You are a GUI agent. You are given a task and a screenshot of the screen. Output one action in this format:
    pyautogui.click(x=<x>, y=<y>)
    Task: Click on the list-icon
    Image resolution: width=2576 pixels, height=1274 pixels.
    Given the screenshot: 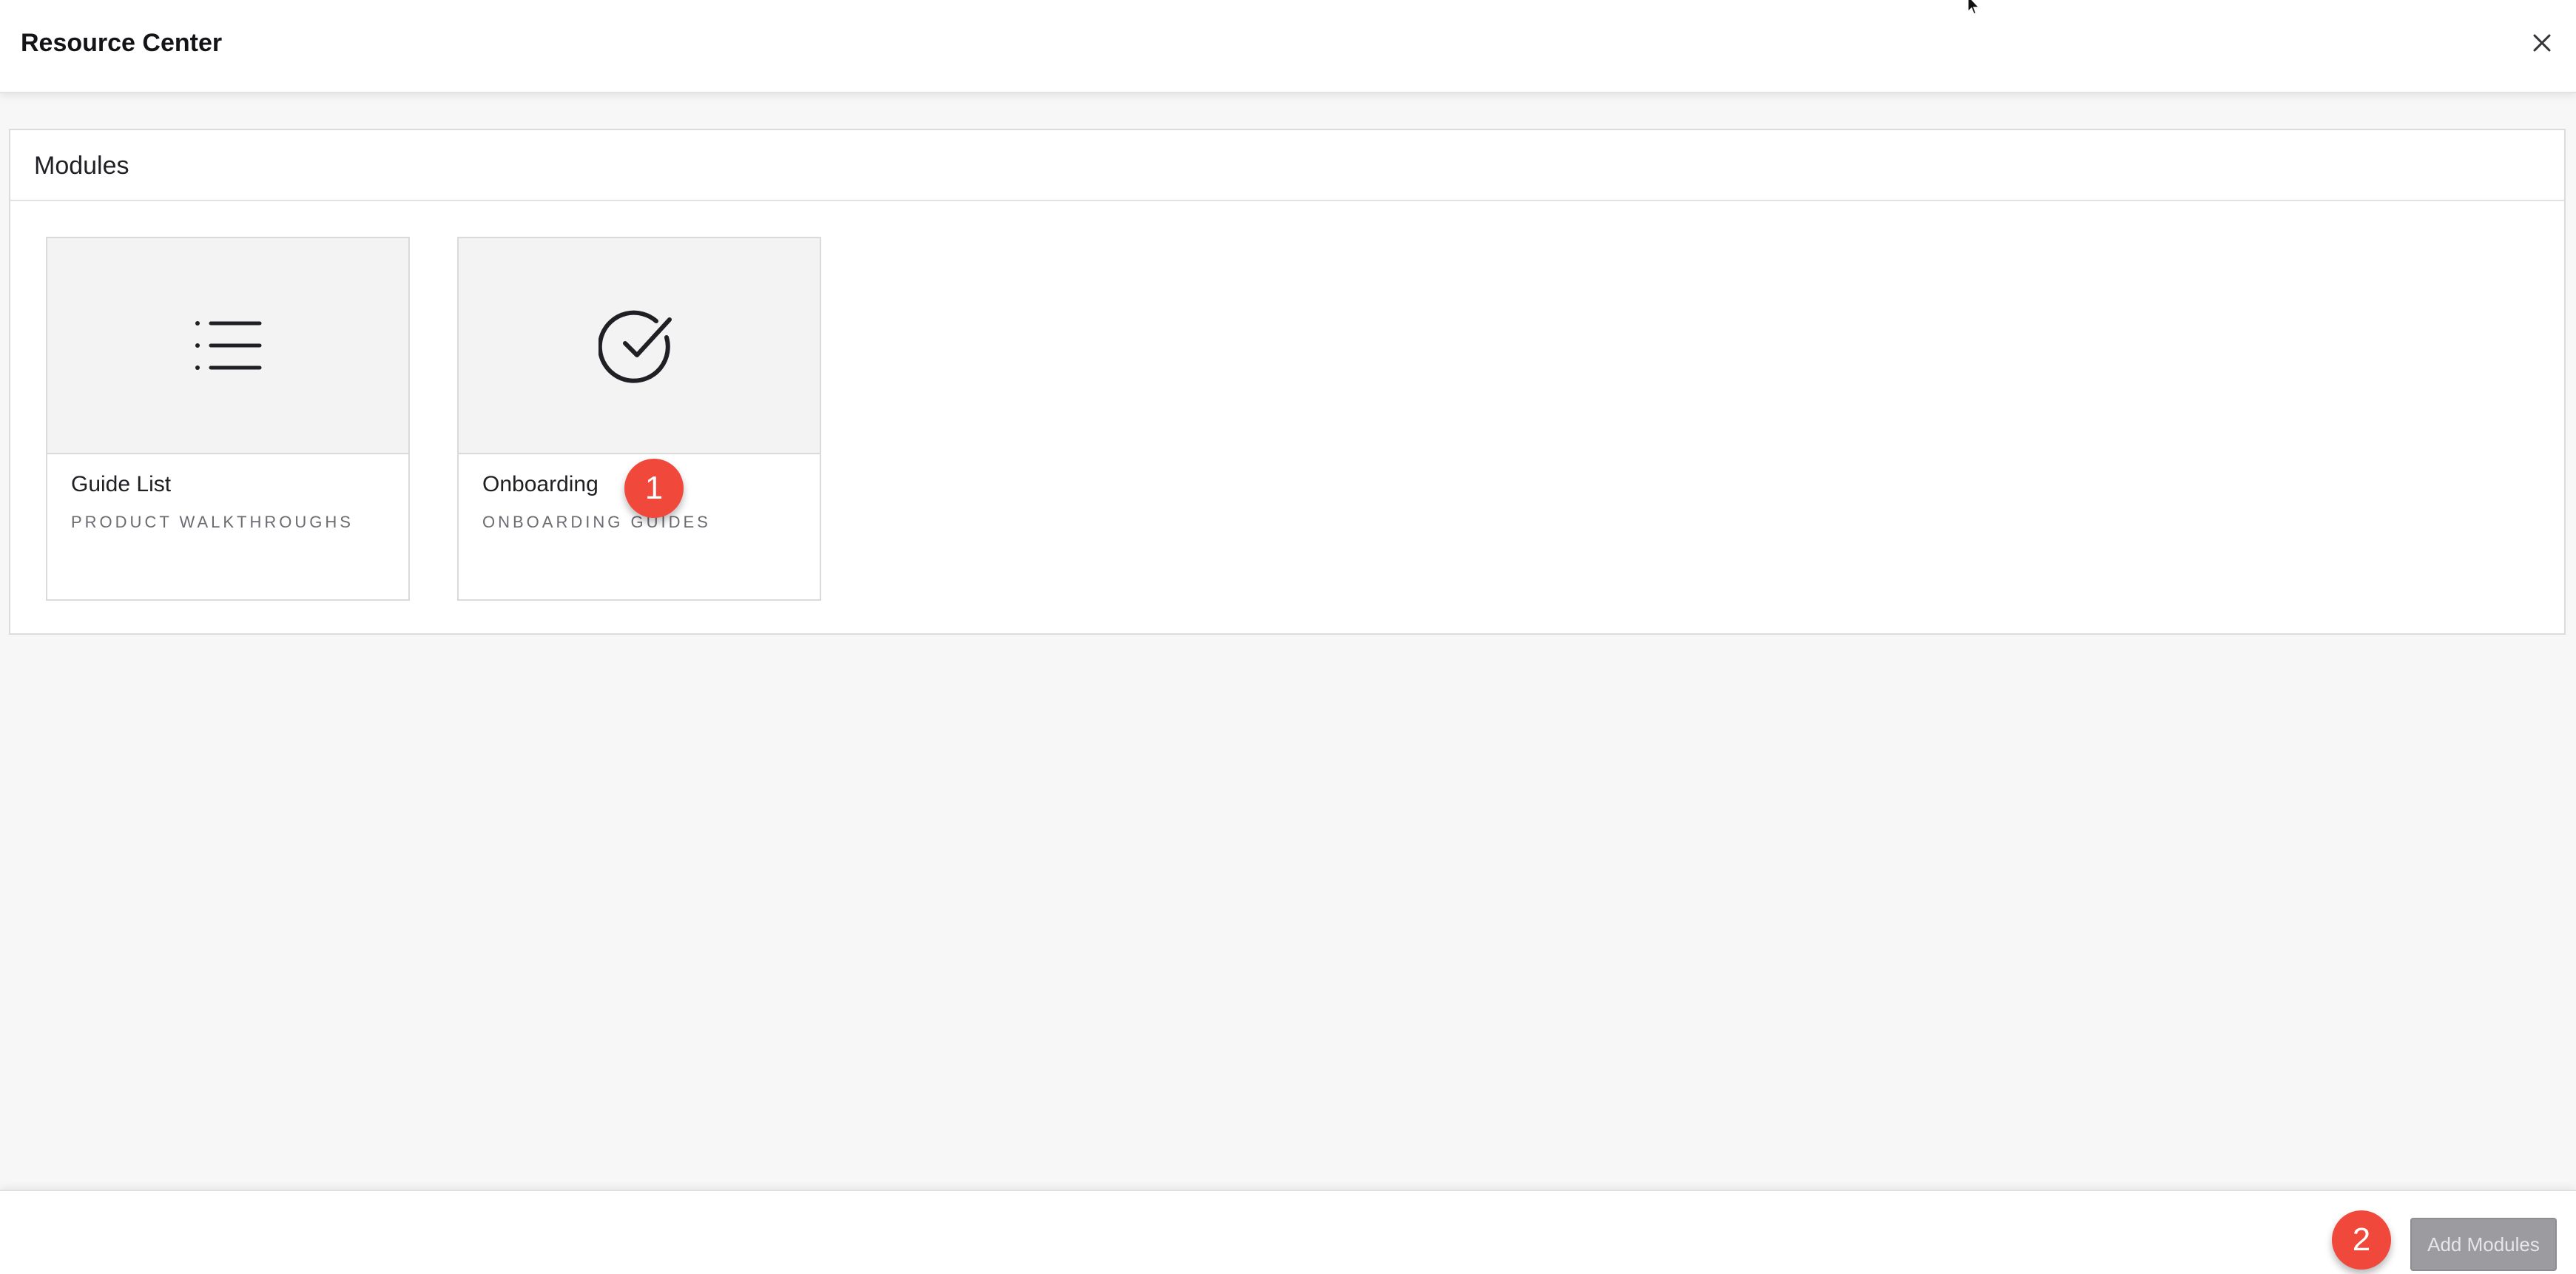 What is the action you would take?
    pyautogui.click(x=228, y=346)
    